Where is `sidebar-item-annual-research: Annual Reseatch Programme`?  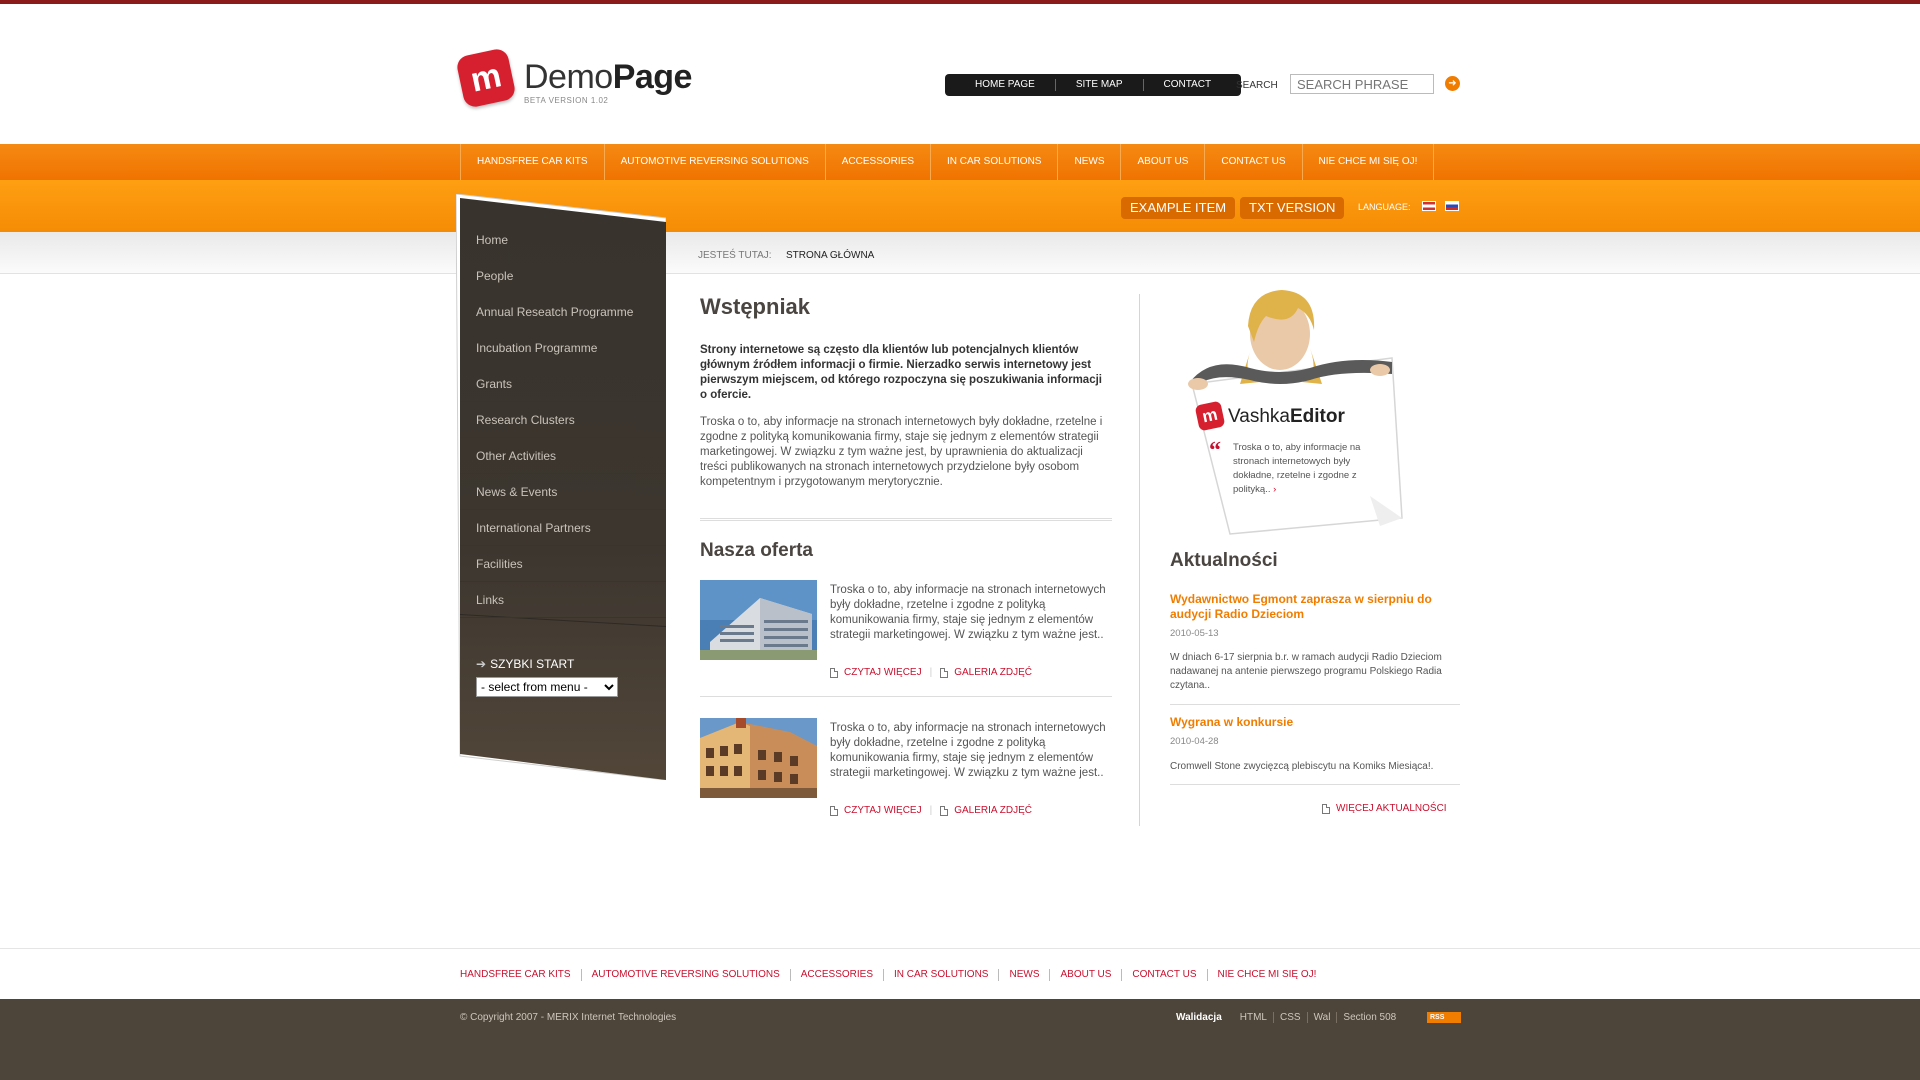
sidebar-item-annual-research: Annual Reseatch Programme is located at coordinates (563, 312).